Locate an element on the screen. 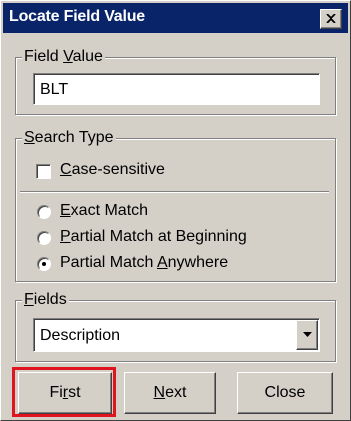 This screenshot has height=421, width=351. field-value-text: BLT is located at coordinates (54, 89).